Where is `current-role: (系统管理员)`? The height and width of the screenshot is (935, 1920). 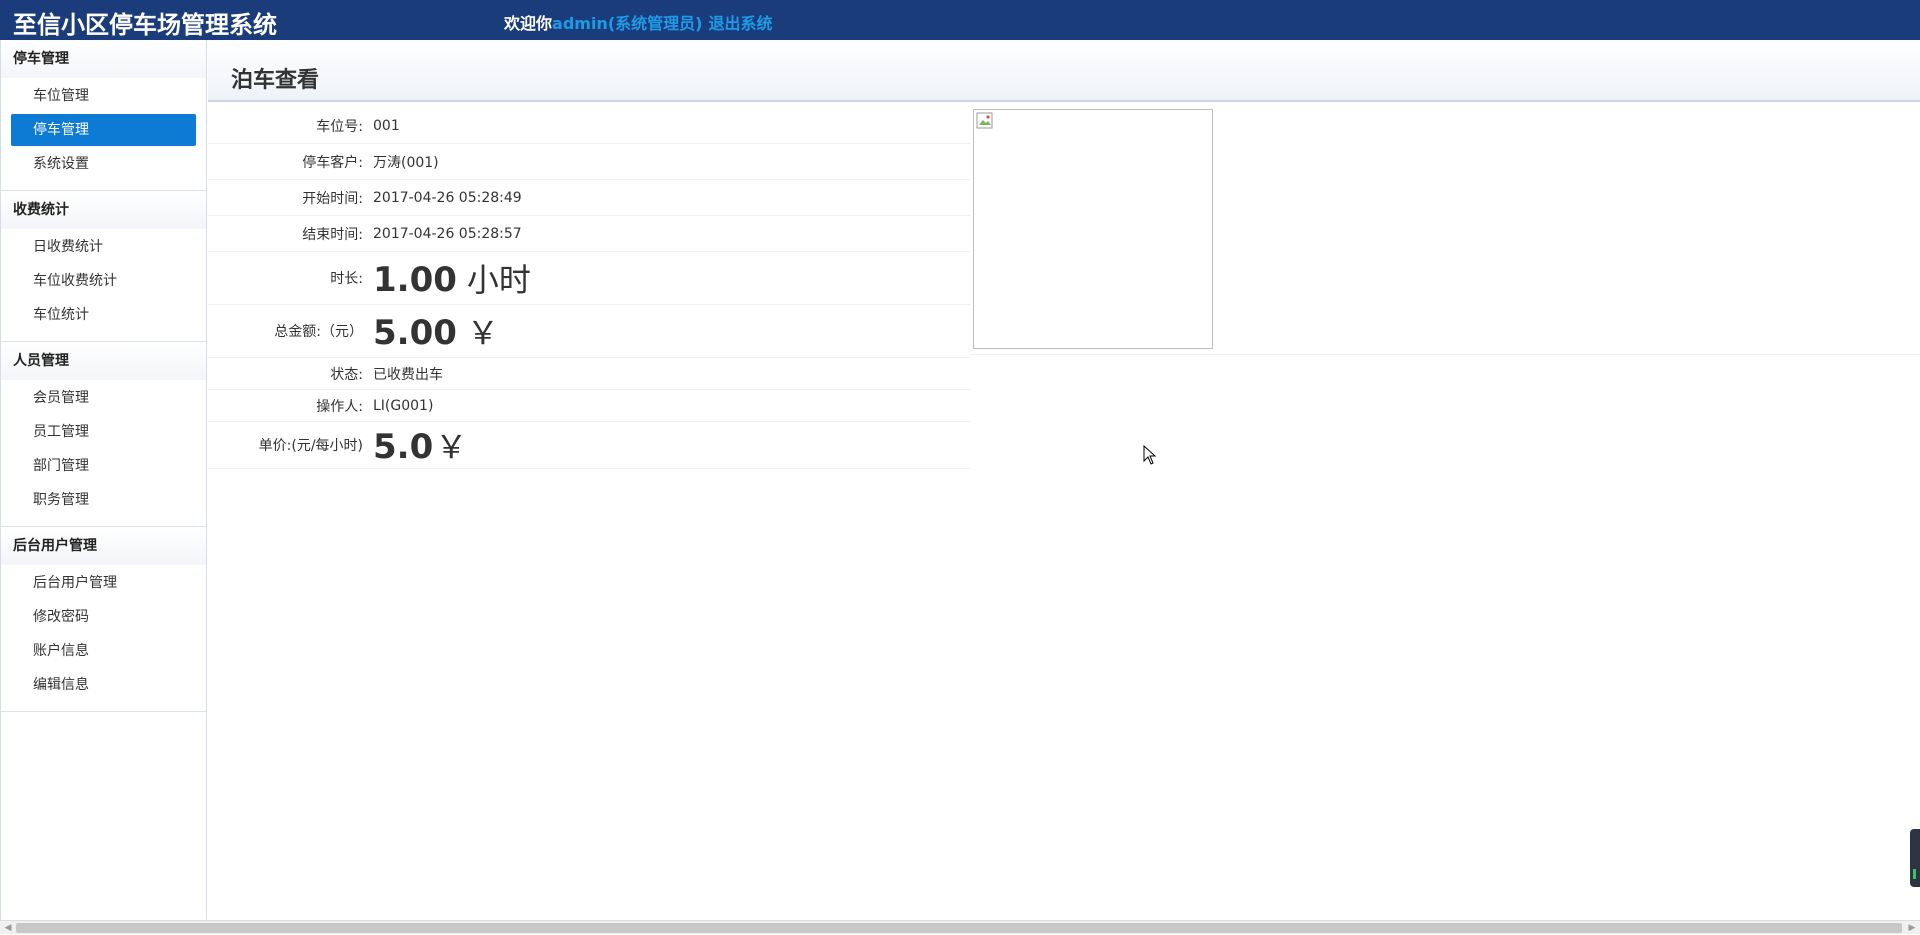 current-role: (系统管理员) is located at coordinates (655, 23).